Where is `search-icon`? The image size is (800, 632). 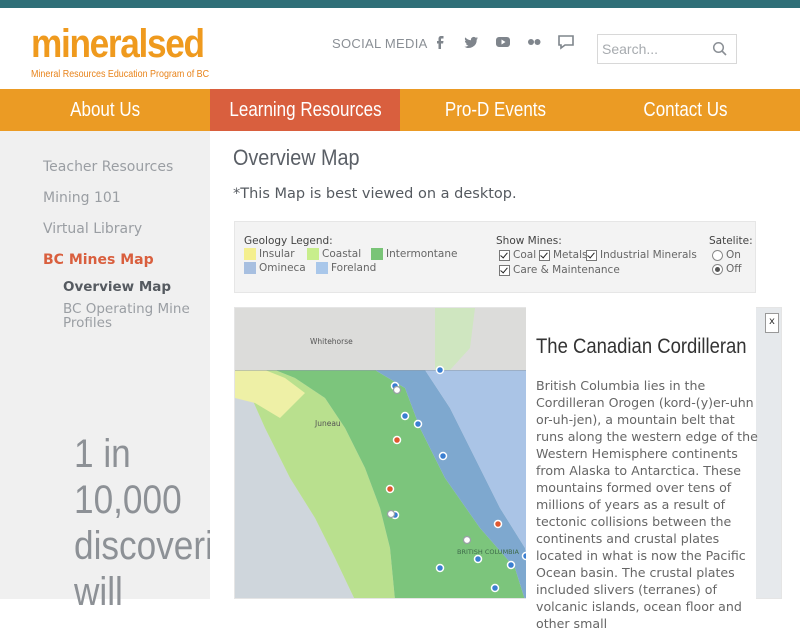 search-icon is located at coordinates (720, 49).